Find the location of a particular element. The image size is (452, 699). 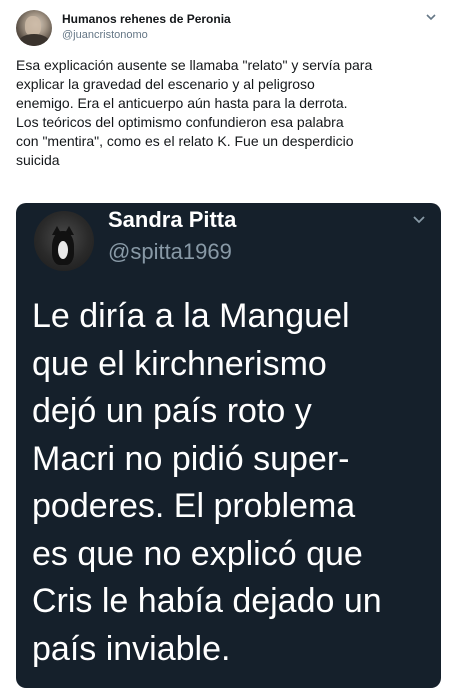

embedded-text-line: dejó un país roto y is located at coordinates (172, 411).